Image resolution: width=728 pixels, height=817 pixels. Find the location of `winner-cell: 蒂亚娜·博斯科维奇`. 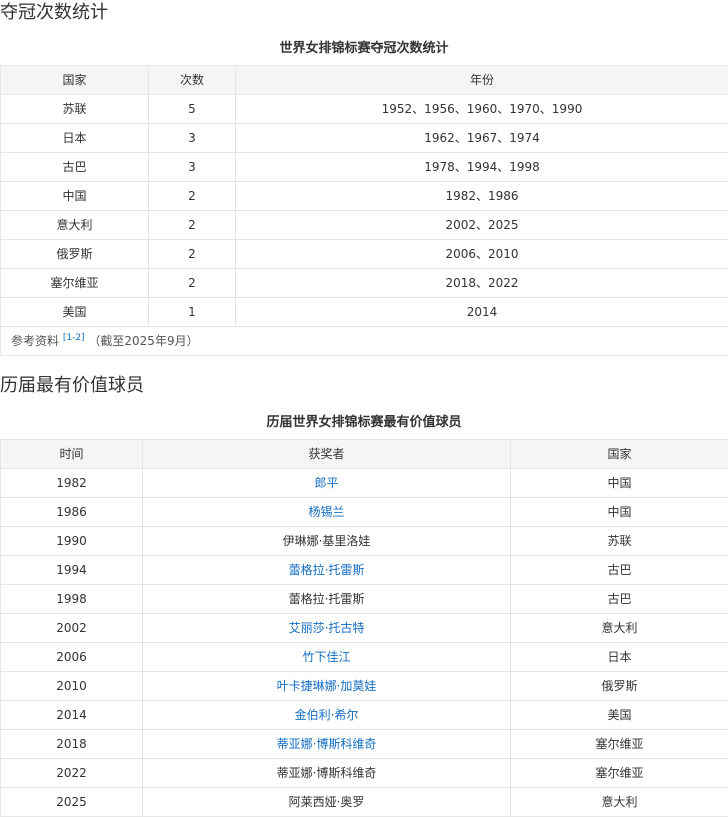

winner-cell: 蒂亚娜·博斯科维奇 is located at coordinates (327, 773).